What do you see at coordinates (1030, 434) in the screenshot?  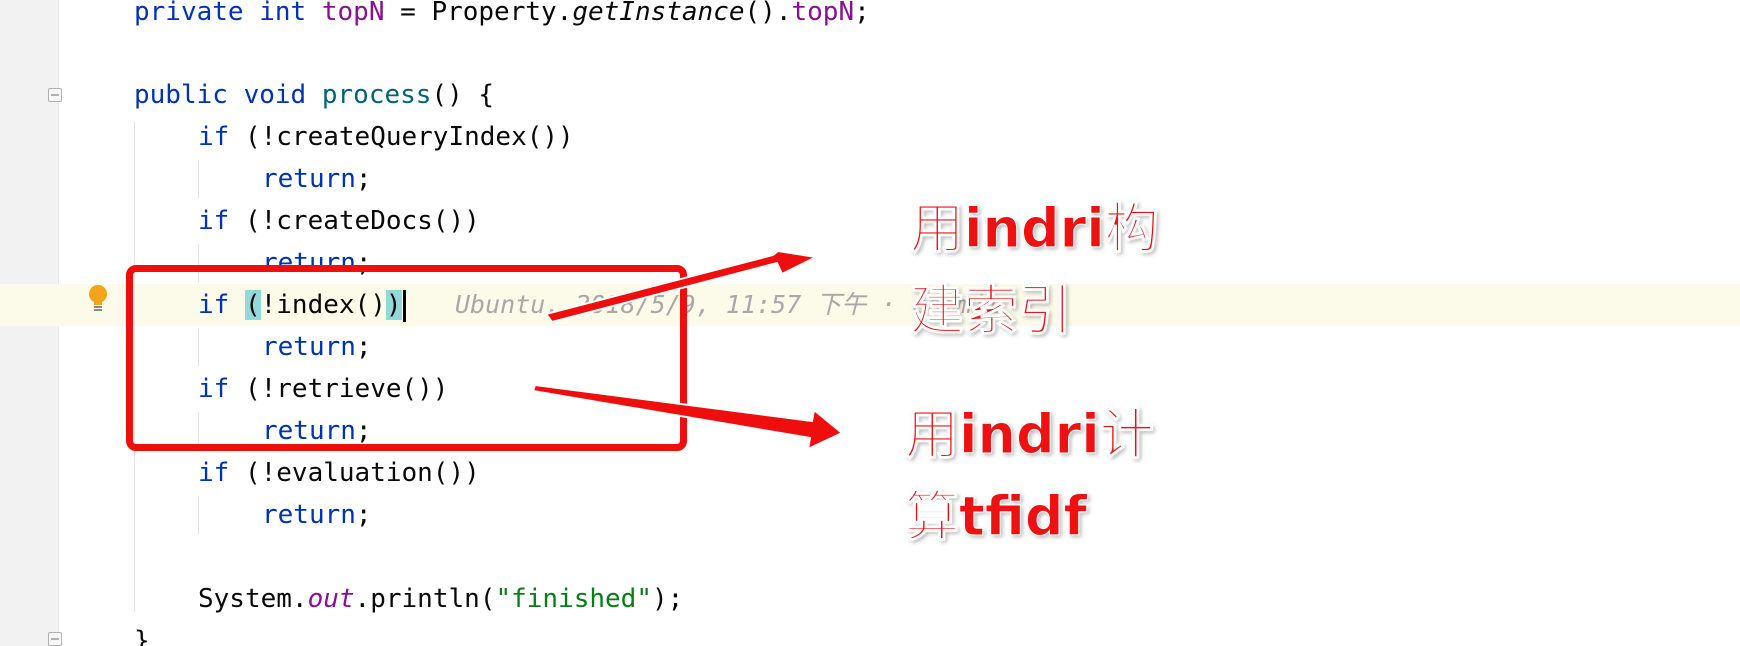 I see `annotation-label-tfidf: 用indri计` at bounding box center [1030, 434].